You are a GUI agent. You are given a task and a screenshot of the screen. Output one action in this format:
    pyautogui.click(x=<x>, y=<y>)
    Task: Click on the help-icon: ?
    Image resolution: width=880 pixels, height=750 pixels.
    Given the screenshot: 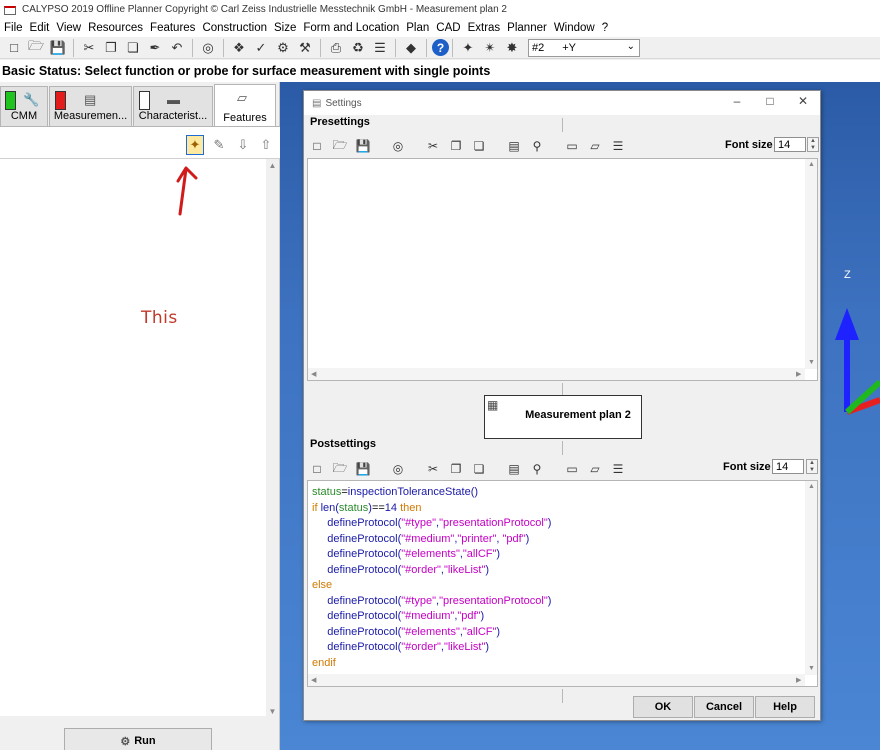 What is the action you would take?
    pyautogui.click(x=440, y=47)
    